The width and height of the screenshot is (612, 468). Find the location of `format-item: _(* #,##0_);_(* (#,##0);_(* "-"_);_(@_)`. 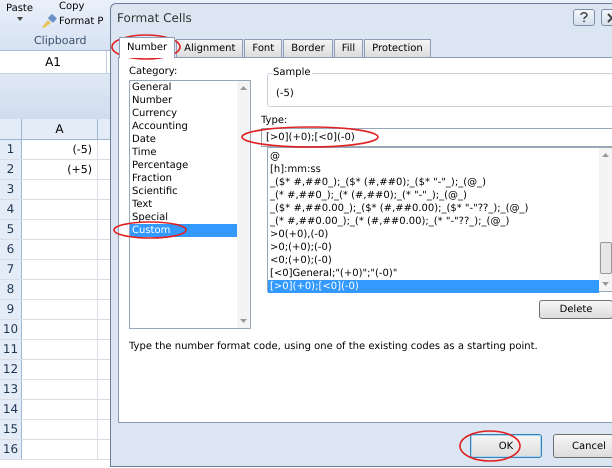

format-item: _(* #,##0_);_(* (#,##0);_(* "-"_);_(@_) is located at coordinates (433, 195).